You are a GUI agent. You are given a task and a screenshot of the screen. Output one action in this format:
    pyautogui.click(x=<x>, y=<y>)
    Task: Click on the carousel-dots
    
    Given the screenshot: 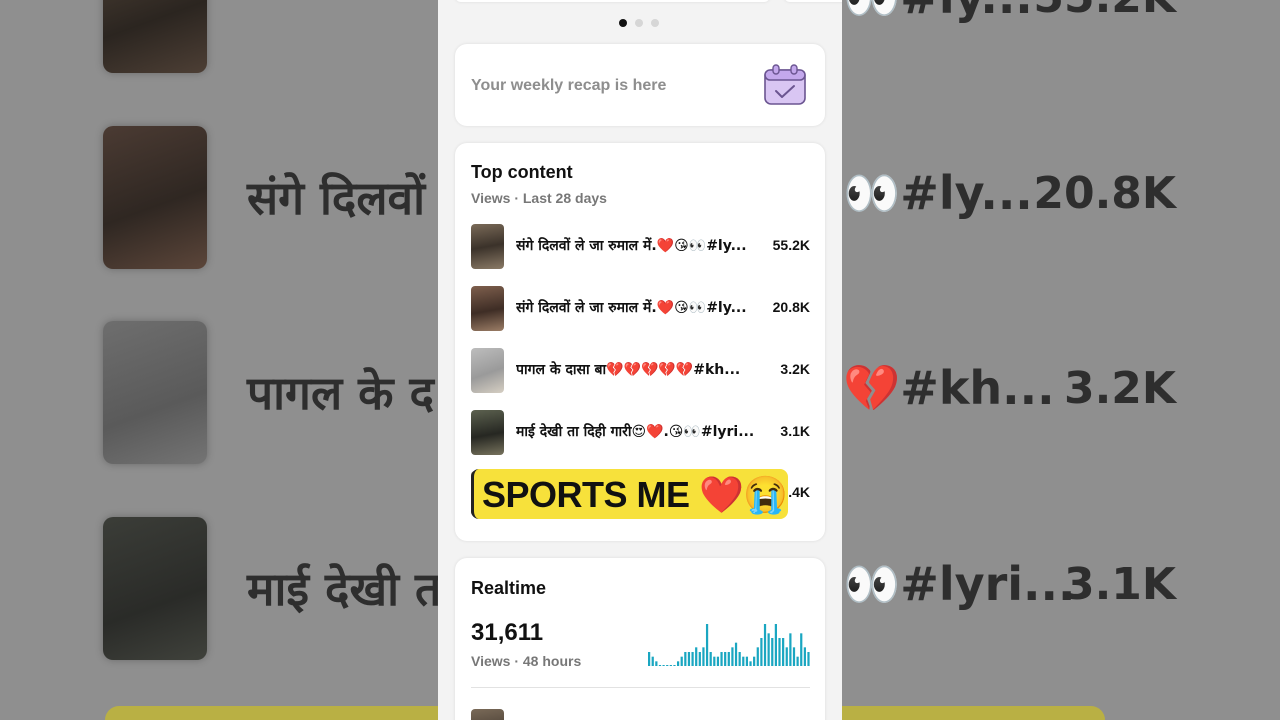 What is the action you would take?
    pyautogui.click(x=639, y=23)
    